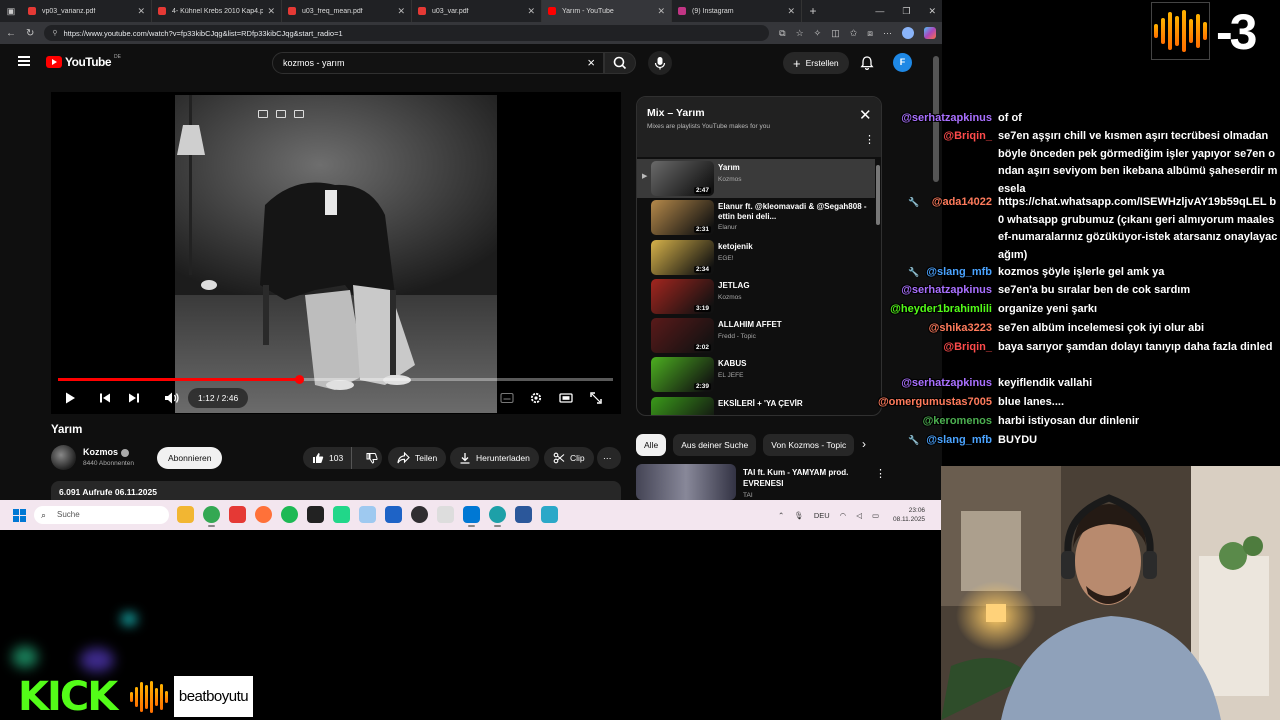  Describe the element at coordinates (190, 458) in the screenshot. I see `subscribe-button: Abonnieren` at that location.